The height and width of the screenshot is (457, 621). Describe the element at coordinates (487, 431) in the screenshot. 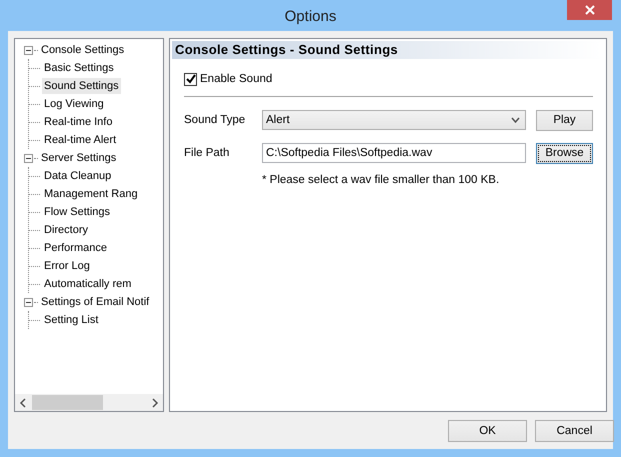

I see `ok-button: OK` at that location.